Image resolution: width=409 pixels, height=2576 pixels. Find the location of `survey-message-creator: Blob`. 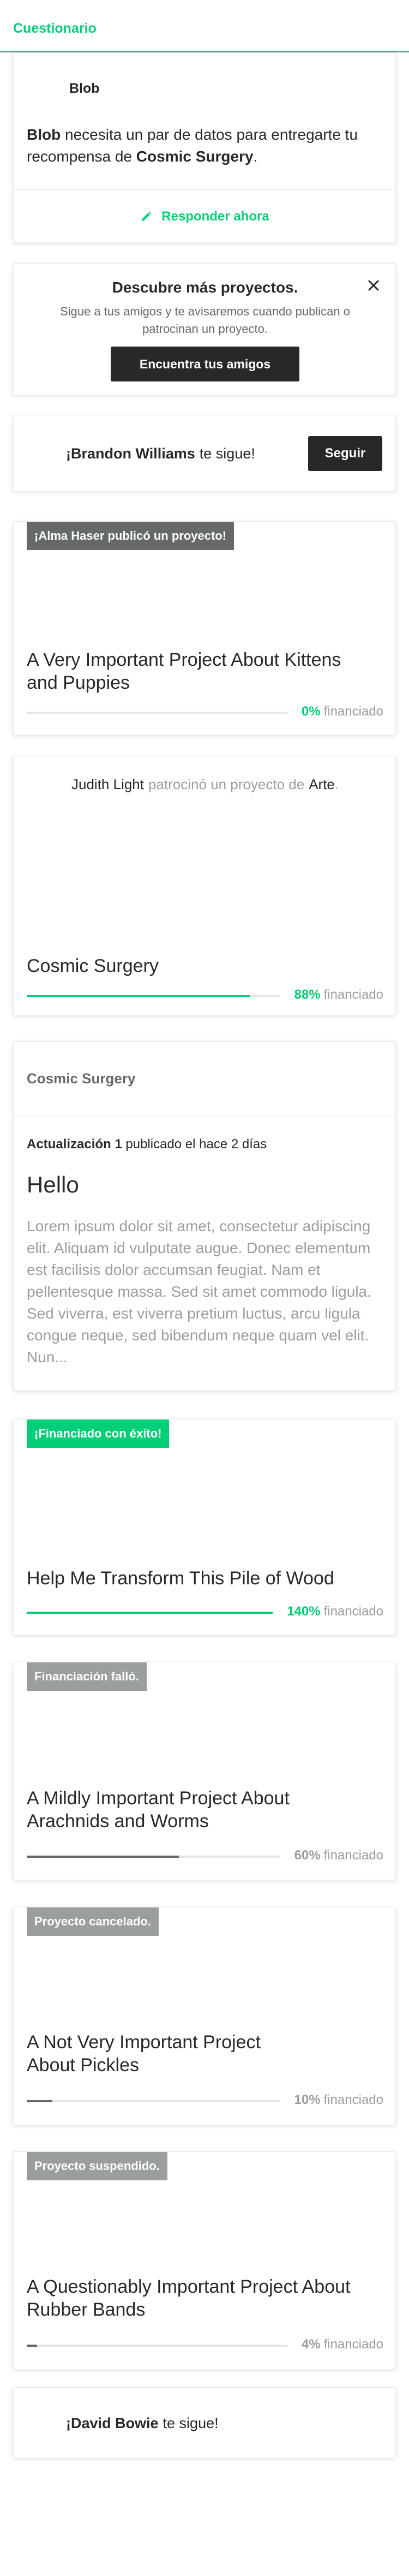

survey-message-creator: Blob is located at coordinates (44, 134).